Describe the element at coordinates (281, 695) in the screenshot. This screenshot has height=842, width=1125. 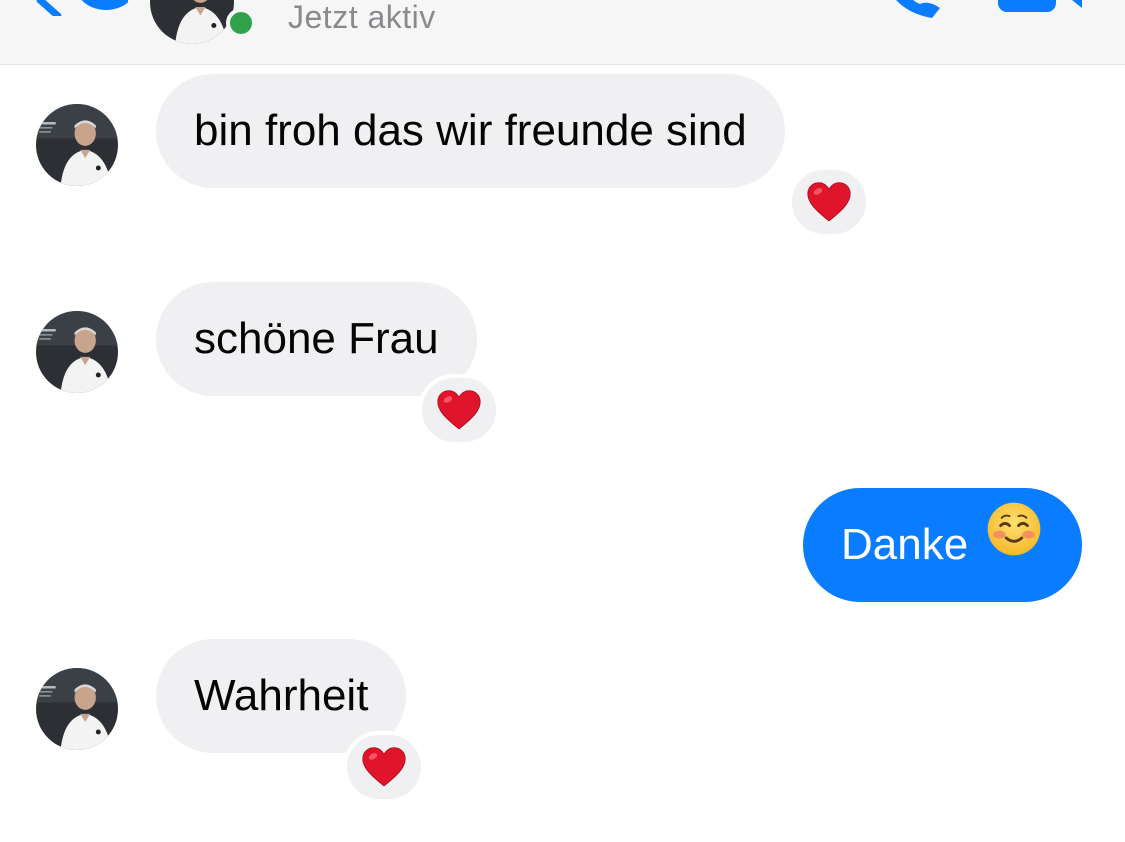
I see `message-text: Wahrheit` at that location.